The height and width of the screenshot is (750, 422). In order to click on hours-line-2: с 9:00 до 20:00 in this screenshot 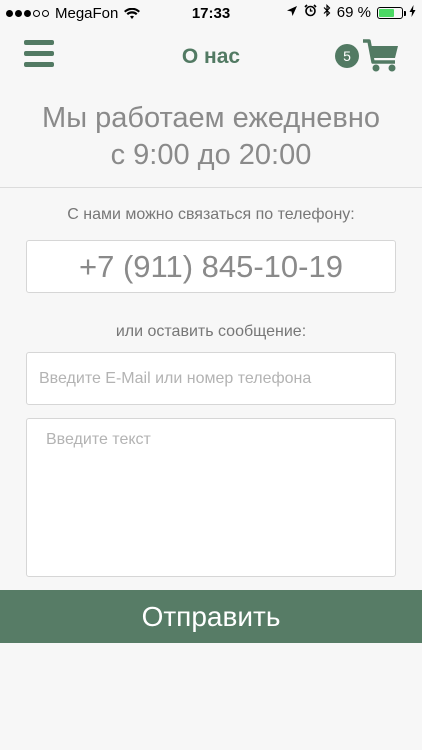, I will do `click(211, 155)`.